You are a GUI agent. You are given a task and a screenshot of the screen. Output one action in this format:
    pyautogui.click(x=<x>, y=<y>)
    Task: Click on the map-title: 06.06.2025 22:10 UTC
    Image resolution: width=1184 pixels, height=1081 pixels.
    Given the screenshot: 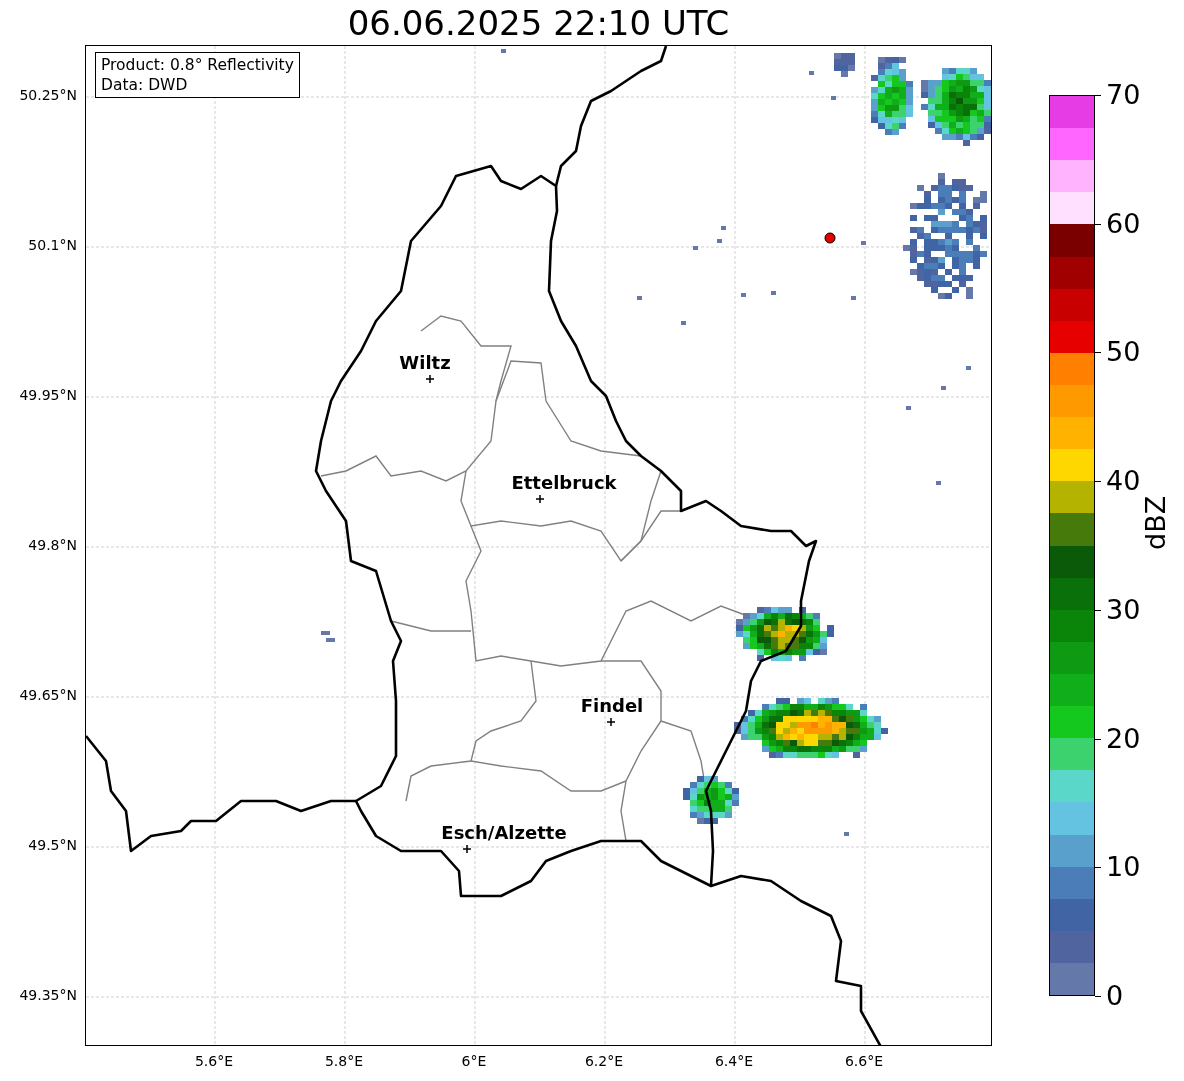 What is the action you would take?
    pyautogui.click(x=538, y=22)
    